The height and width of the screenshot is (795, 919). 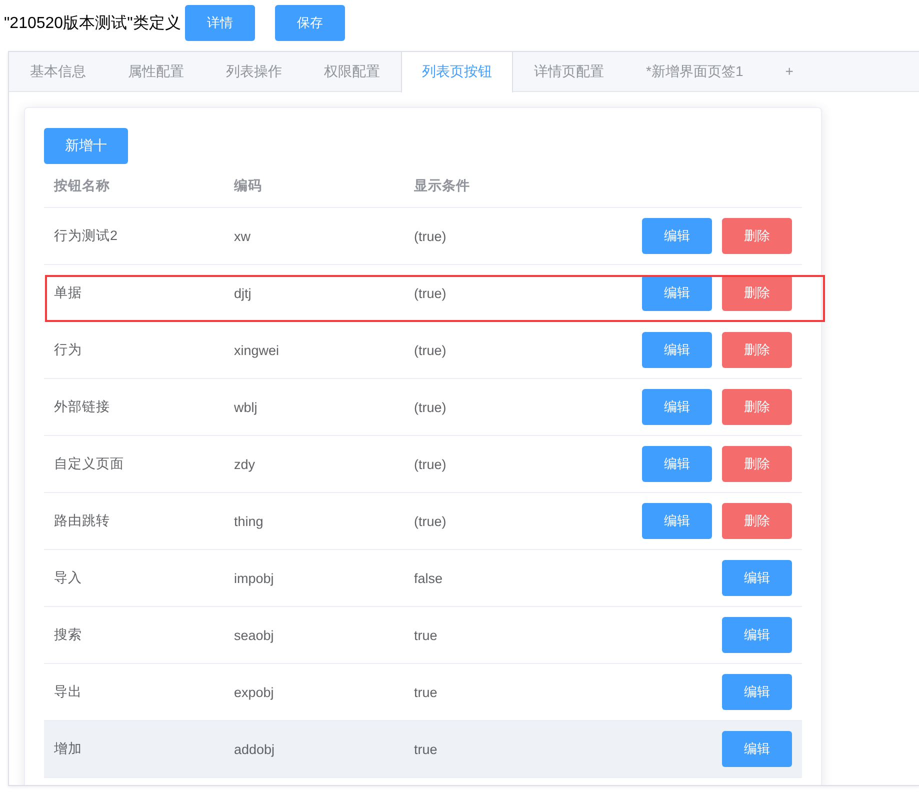 I want to click on table-cell-text: 搜索, so click(x=68, y=635).